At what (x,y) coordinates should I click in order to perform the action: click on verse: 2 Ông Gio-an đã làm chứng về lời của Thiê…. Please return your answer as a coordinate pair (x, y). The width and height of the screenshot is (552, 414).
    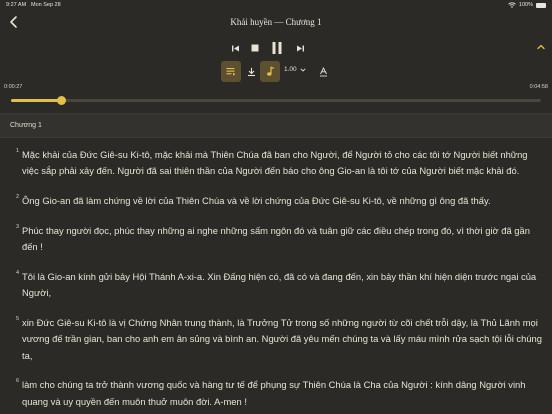
    Looking at the image, I should click on (281, 201).